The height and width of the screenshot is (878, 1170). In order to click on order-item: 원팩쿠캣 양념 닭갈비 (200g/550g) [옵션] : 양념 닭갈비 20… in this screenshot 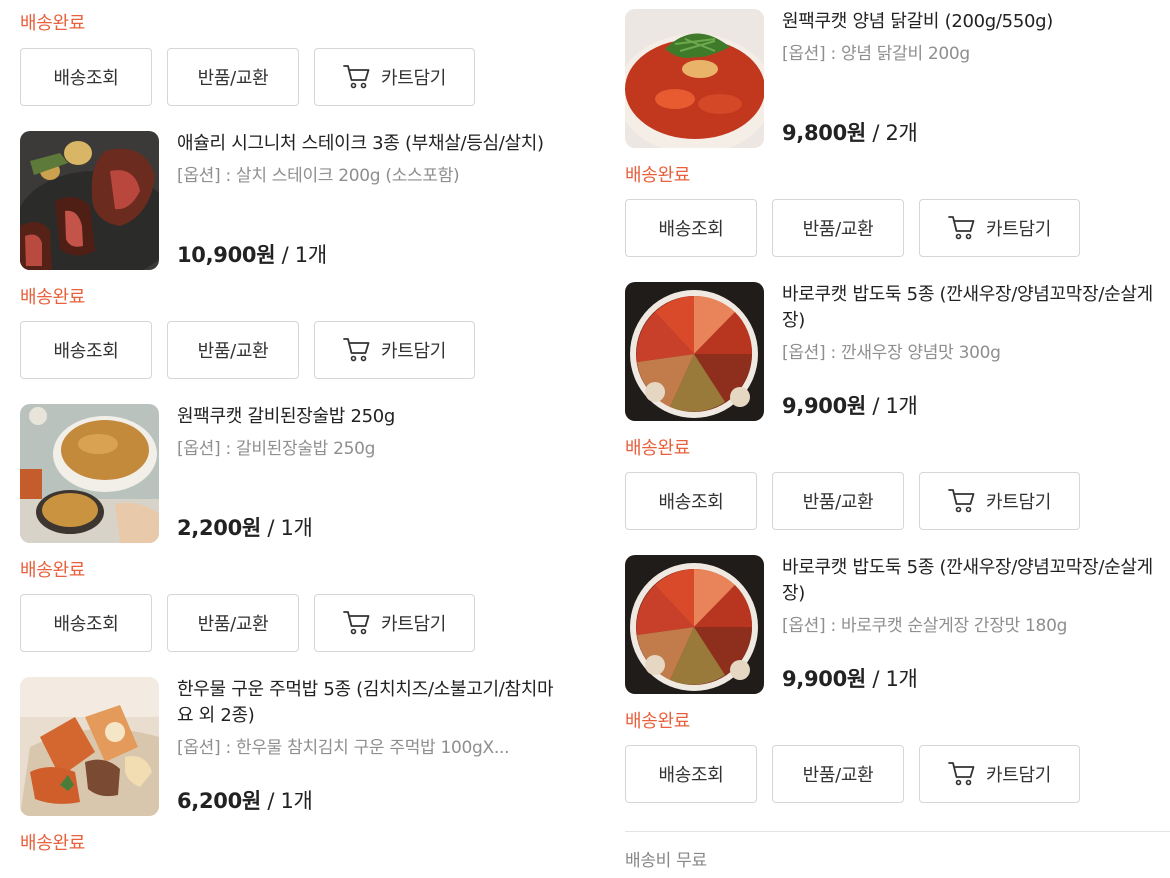, I will do `click(897, 79)`.